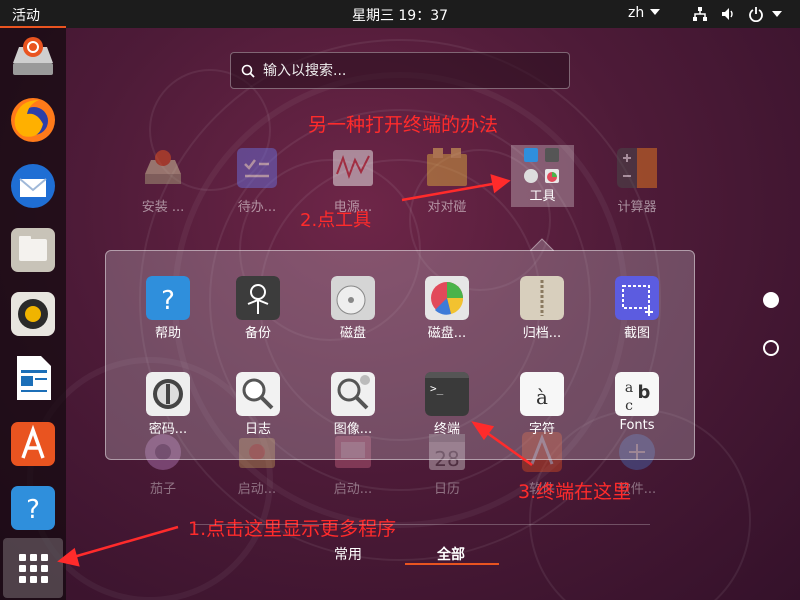 The image size is (800, 600). Describe the element at coordinates (728, 14) in the screenshot. I see `volume-icon` at that location.